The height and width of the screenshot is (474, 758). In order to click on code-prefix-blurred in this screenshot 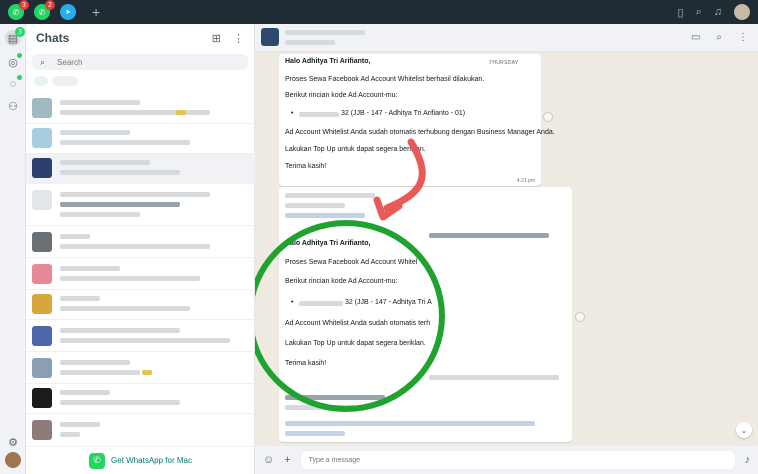, I will do `click(319, 114)`.